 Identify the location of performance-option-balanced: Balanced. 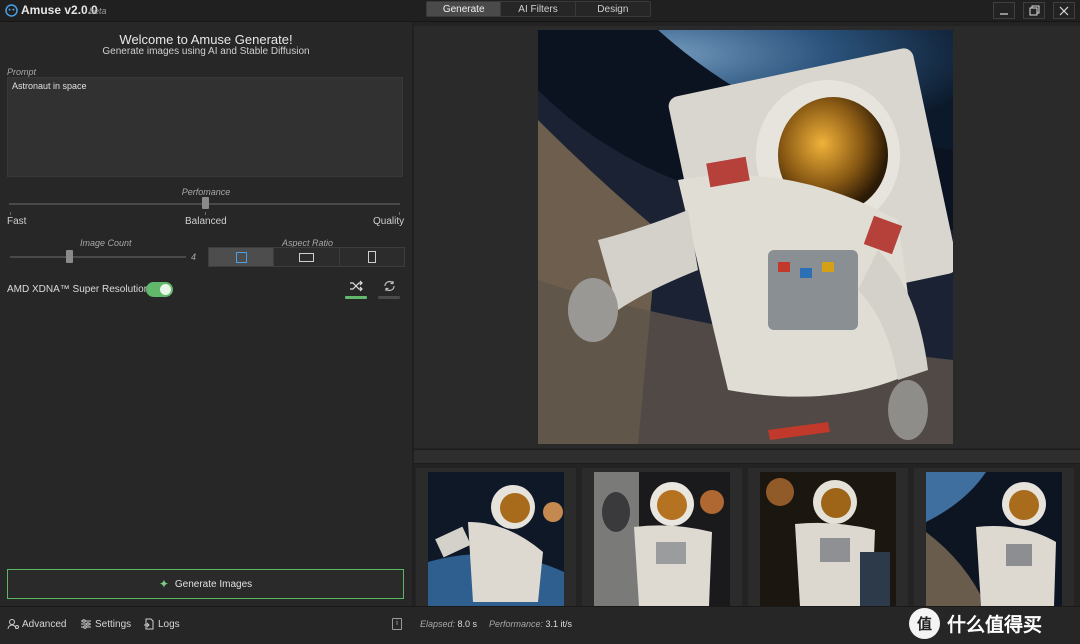
(206, 221).